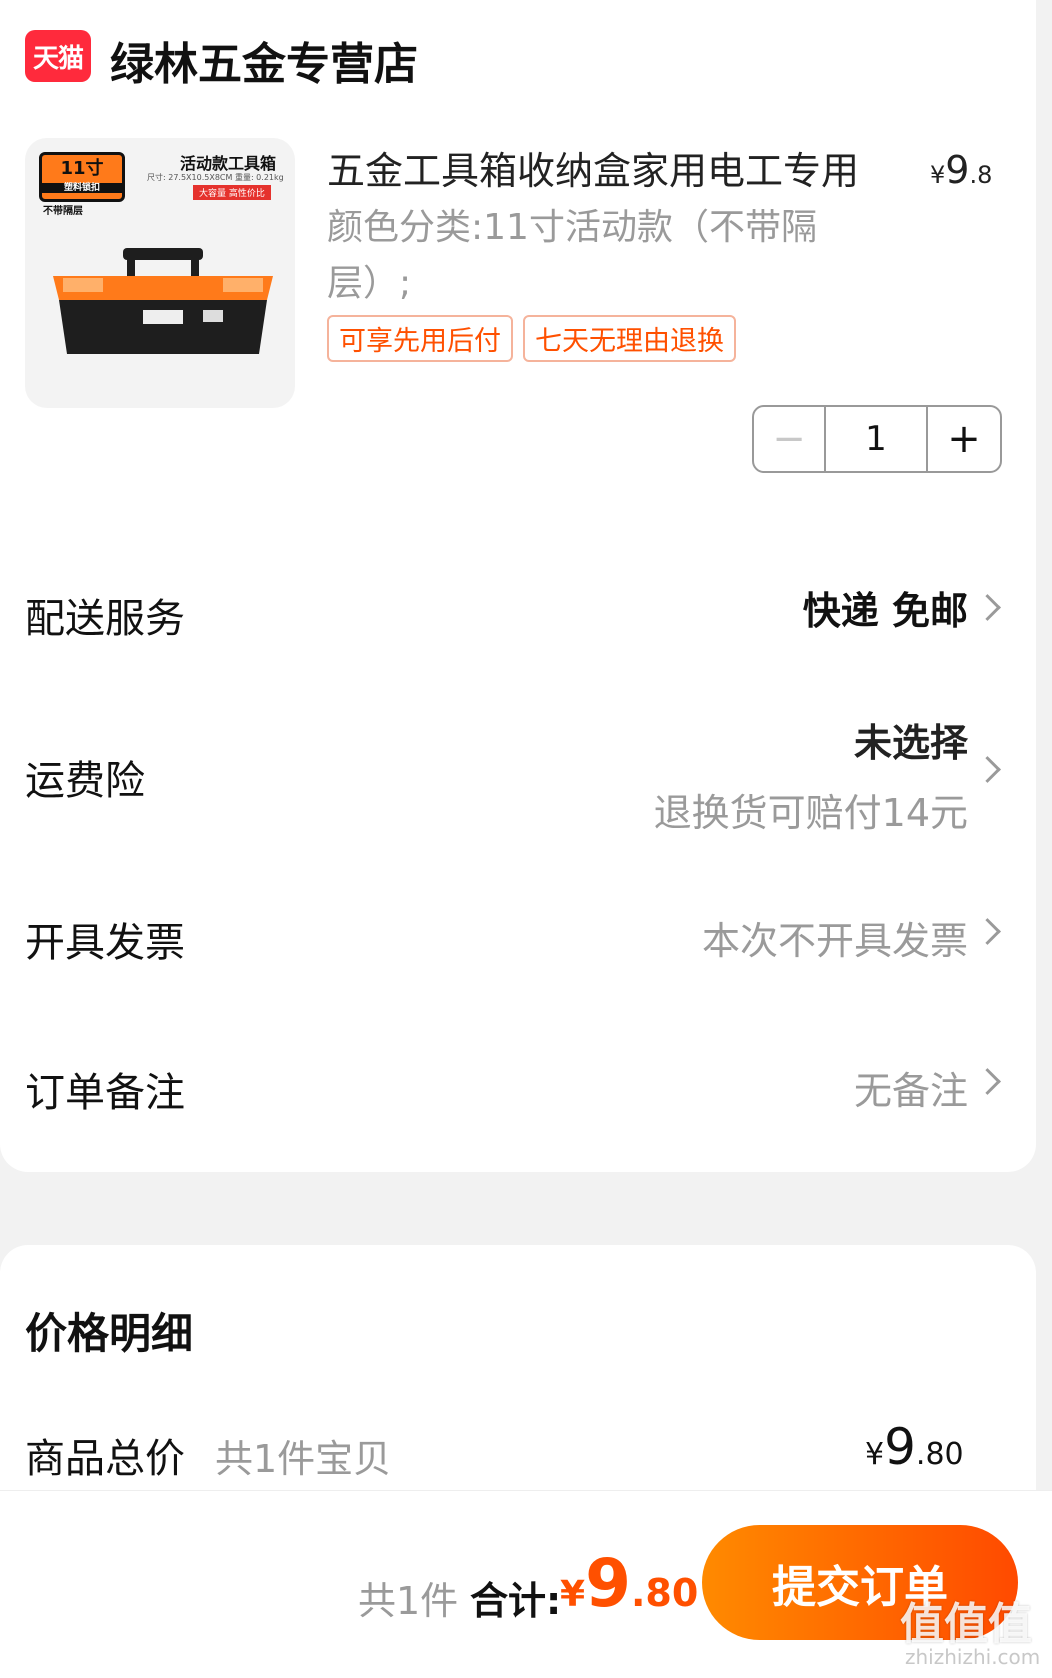 The image size is (1052, 1678). Describe the element at coordinates (105, 943) in the screenshot. I see `invoice-label: 开具发票` at that location.